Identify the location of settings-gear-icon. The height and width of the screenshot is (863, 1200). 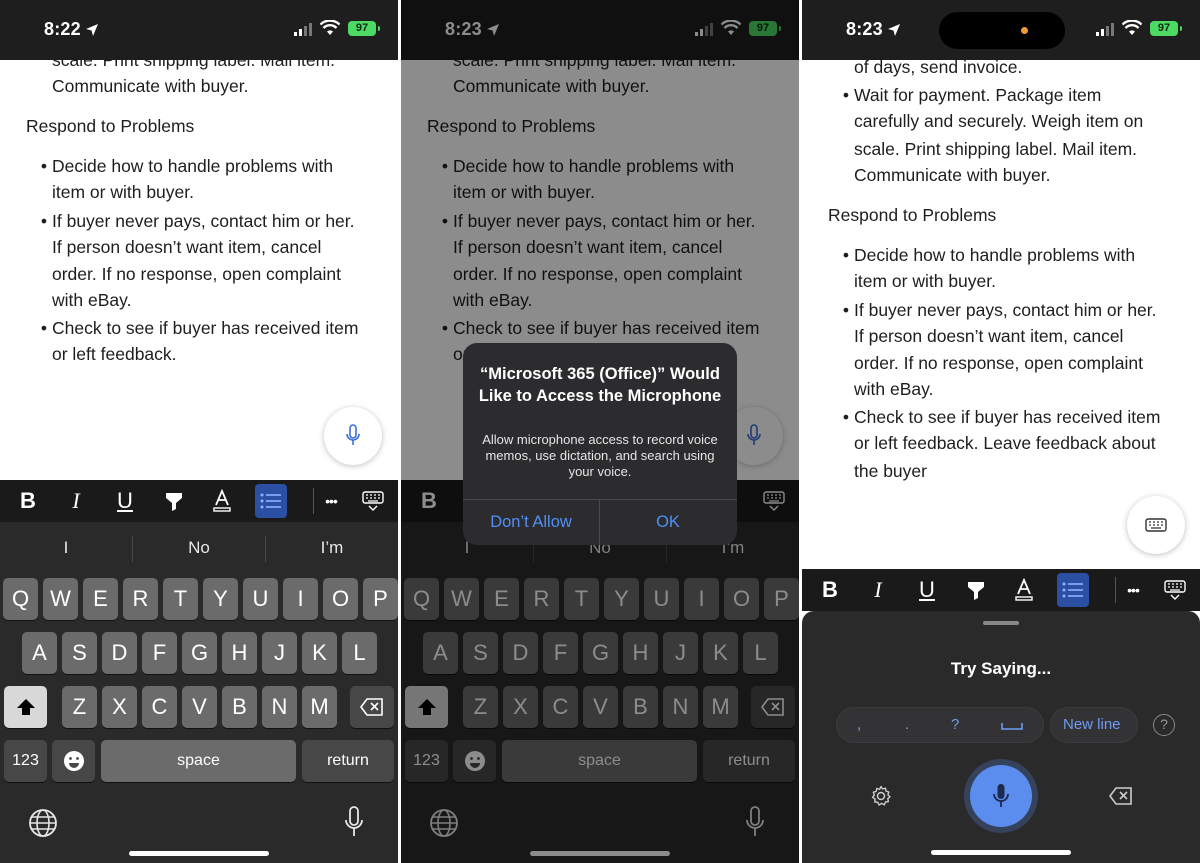
(881, 796).